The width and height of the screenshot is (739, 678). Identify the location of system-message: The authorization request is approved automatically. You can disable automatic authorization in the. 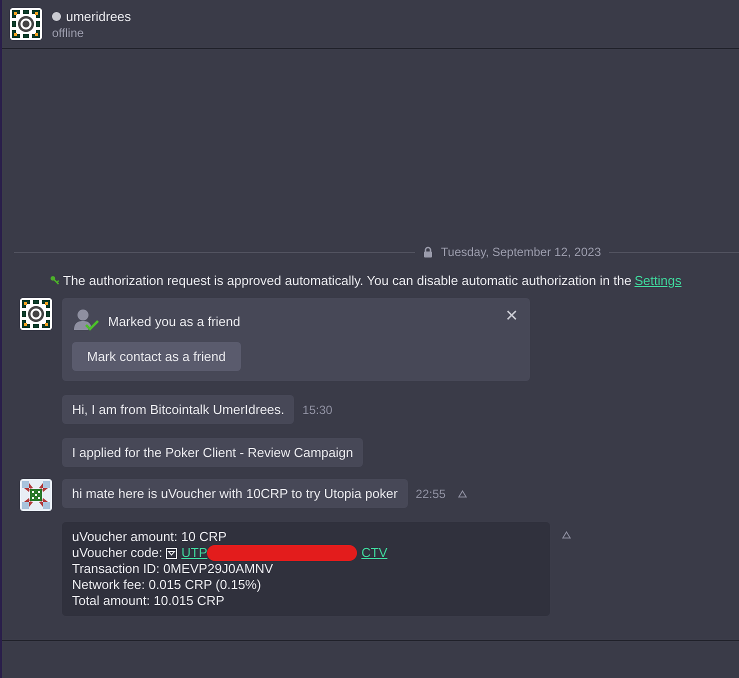
(347, 280).